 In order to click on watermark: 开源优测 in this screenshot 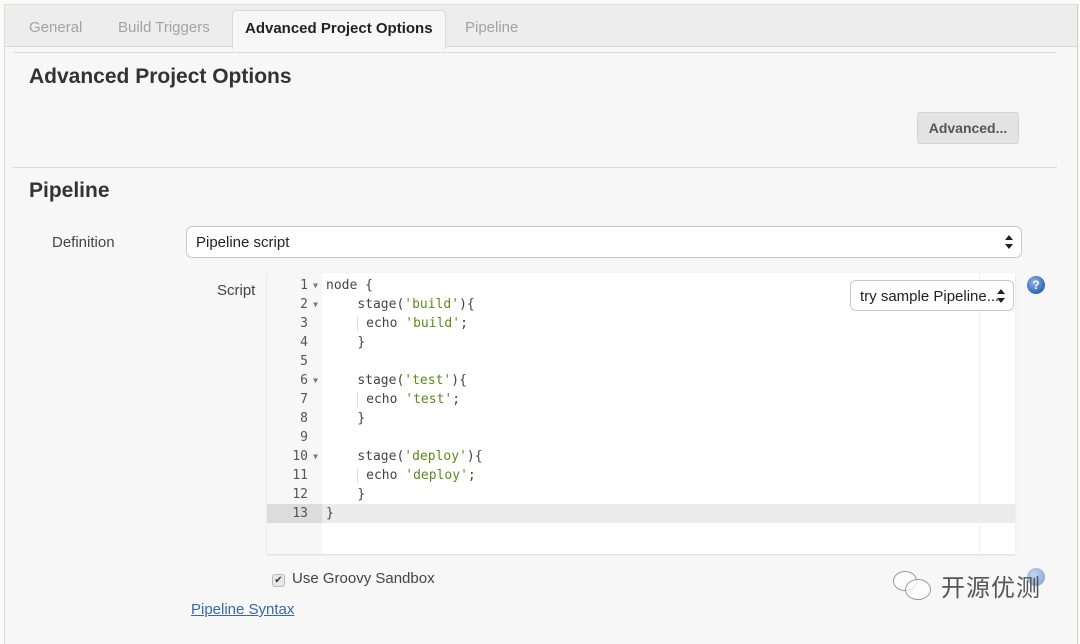, I will do `click(966, 585)`.